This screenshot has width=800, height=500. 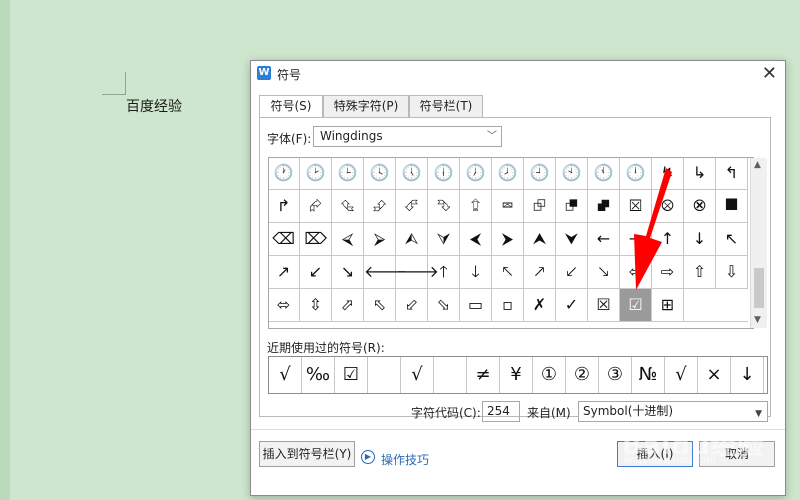 What do you see at coordinates (572, 305) in the screenshot?
I see `symbol-cell: ✓` at bounding box center [572, 305].